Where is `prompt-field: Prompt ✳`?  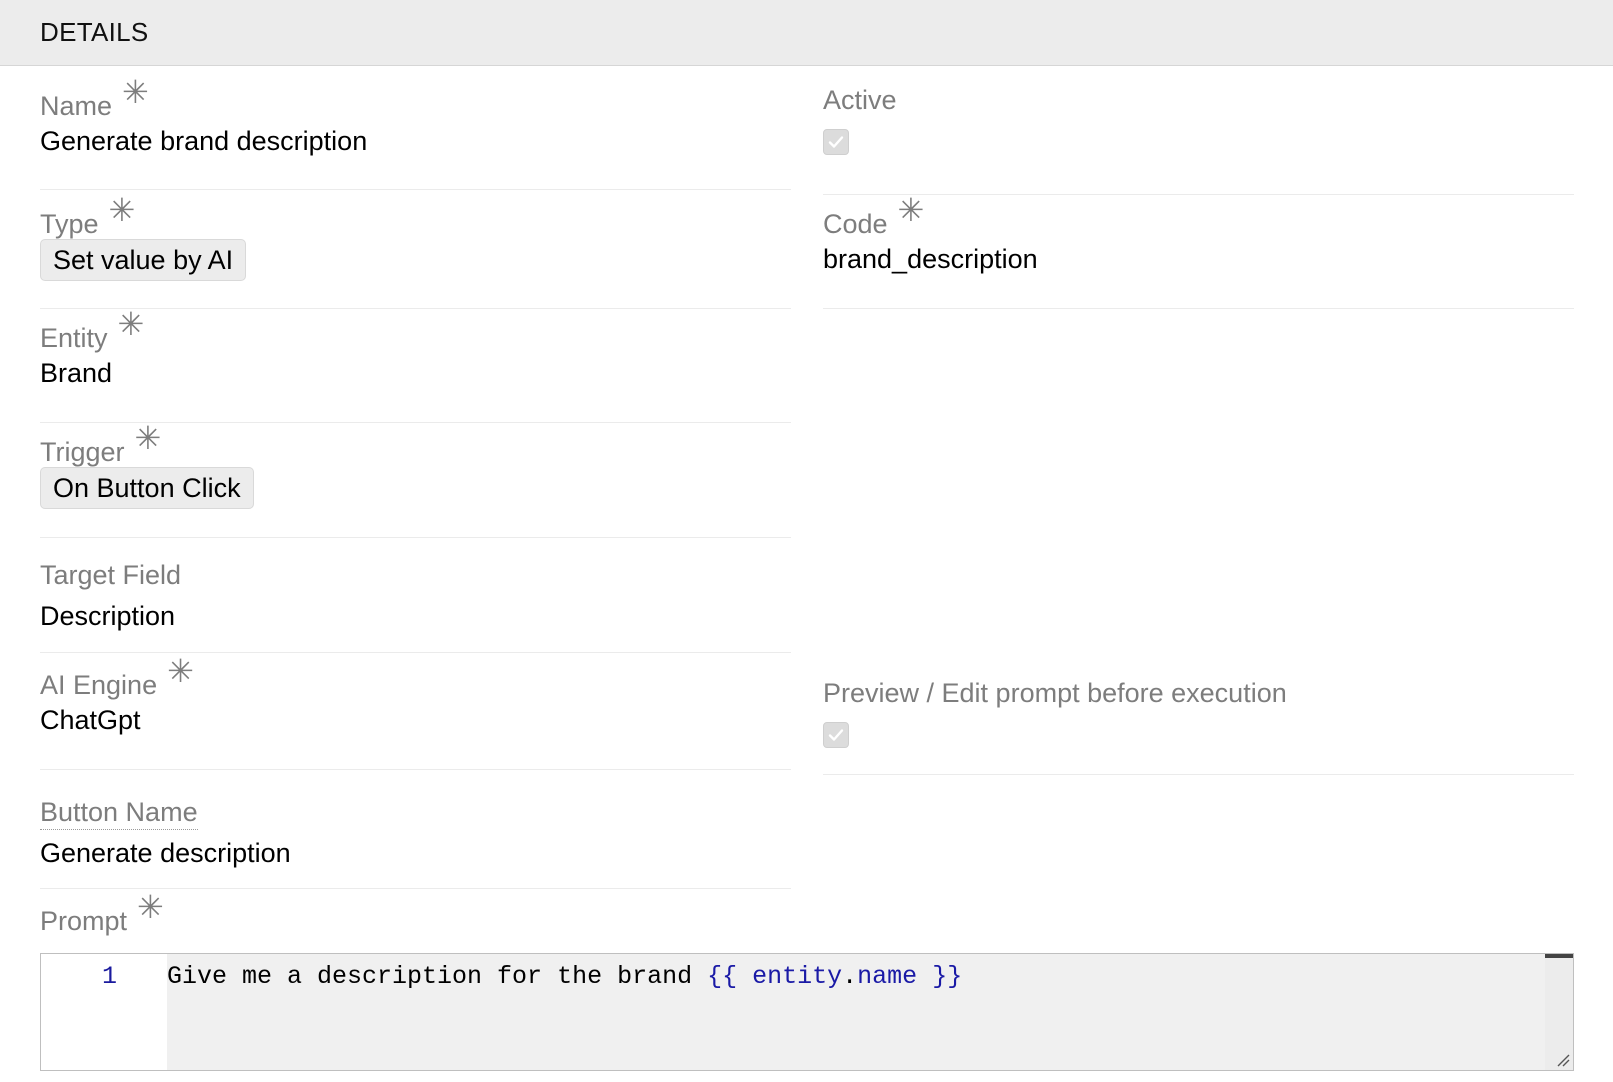
prompt-field: Prompt ✳ is located at coordinates (415, 918).